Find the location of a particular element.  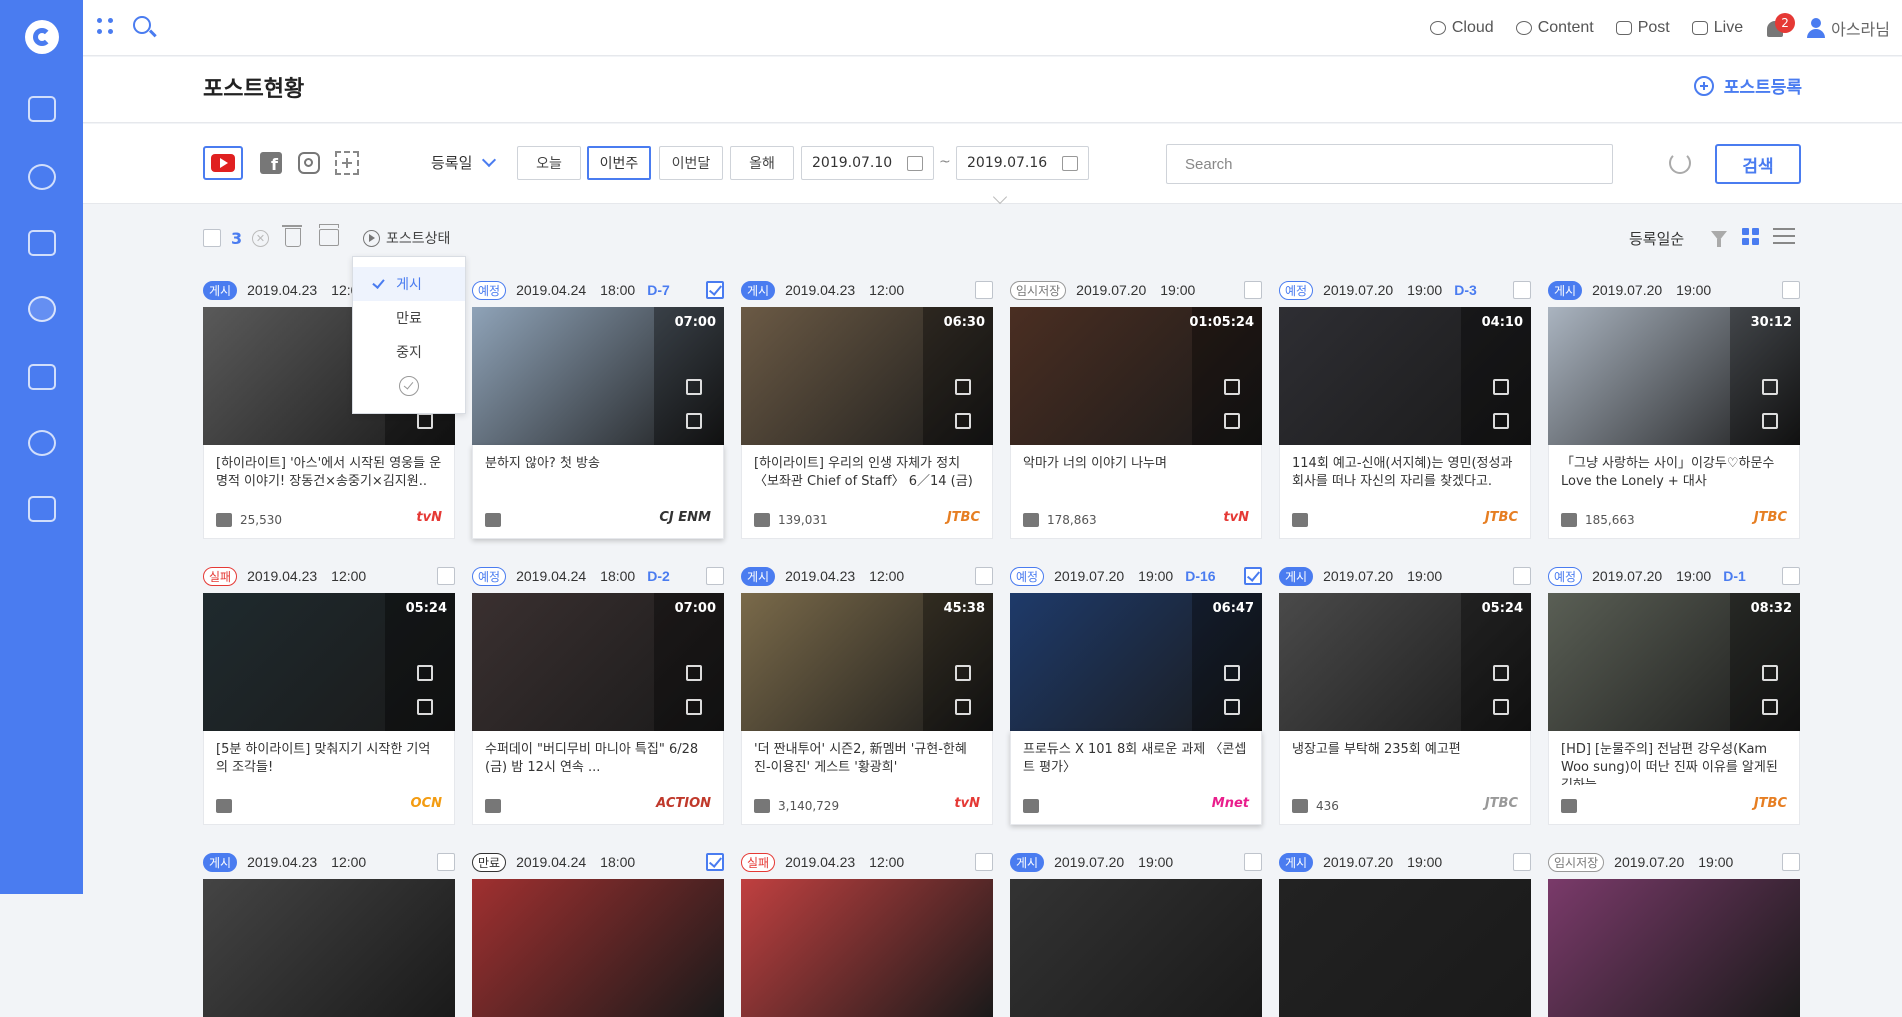

filter-funnel-icon is located at coordinates (1719, 239).